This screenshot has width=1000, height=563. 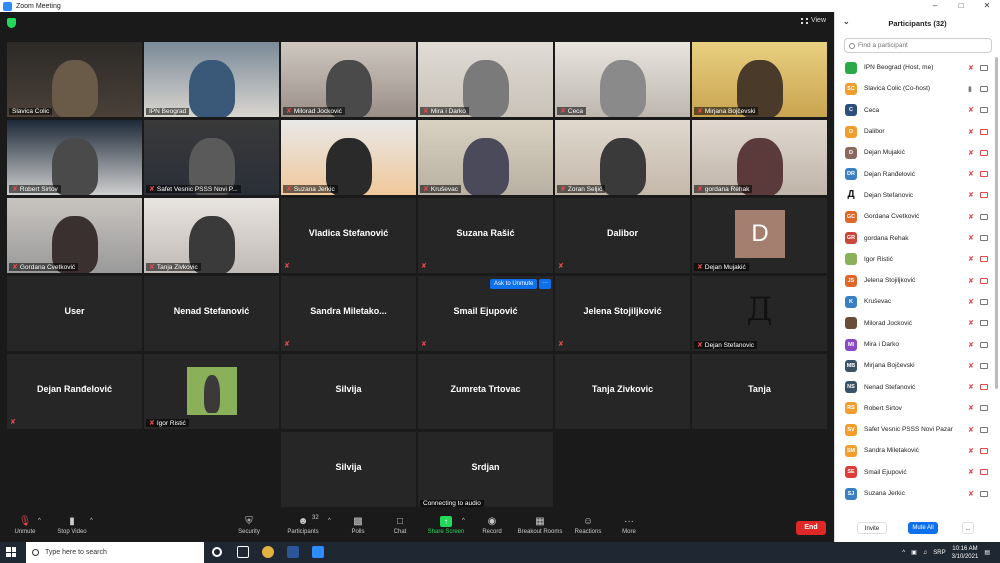 I want to click on participant-avatar: SV, so click(x=851, y=429).